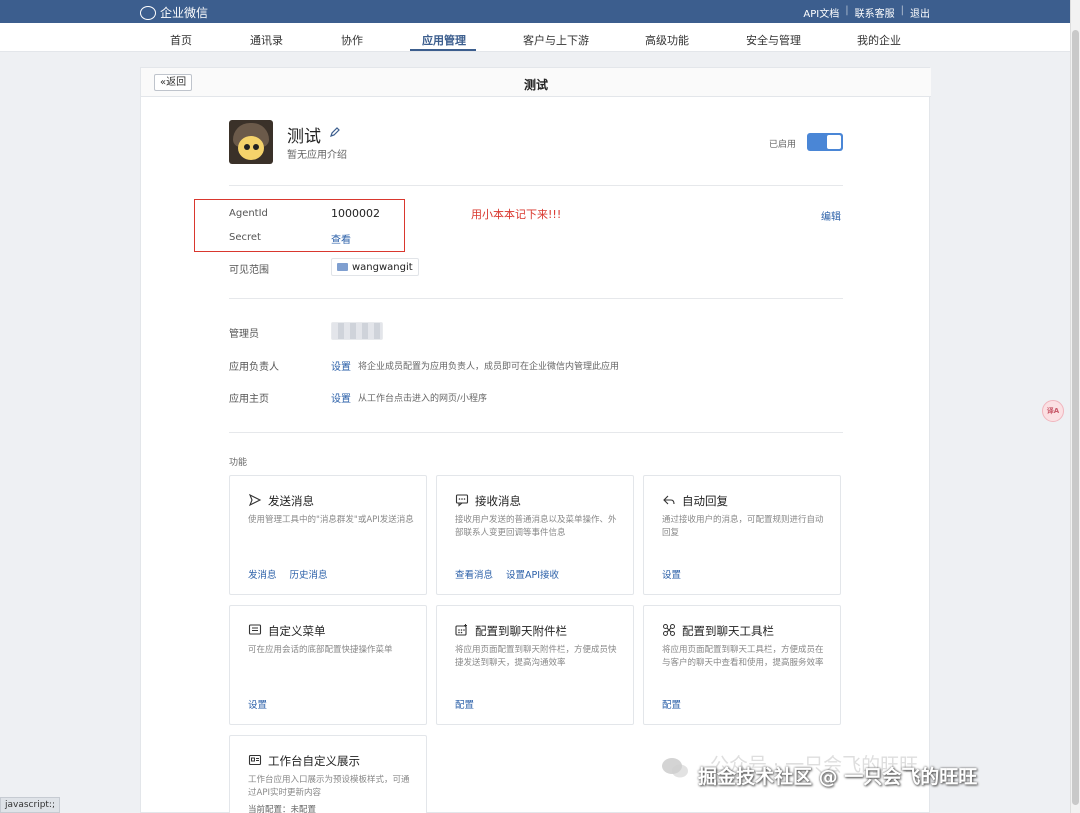  What do you see at coordinates (329, 786) in the screenshot?
I see `feature-desc: 工作台应用入口展示为预设模板样式，可通过API实时更新内容` at bounding box center [329, 786].